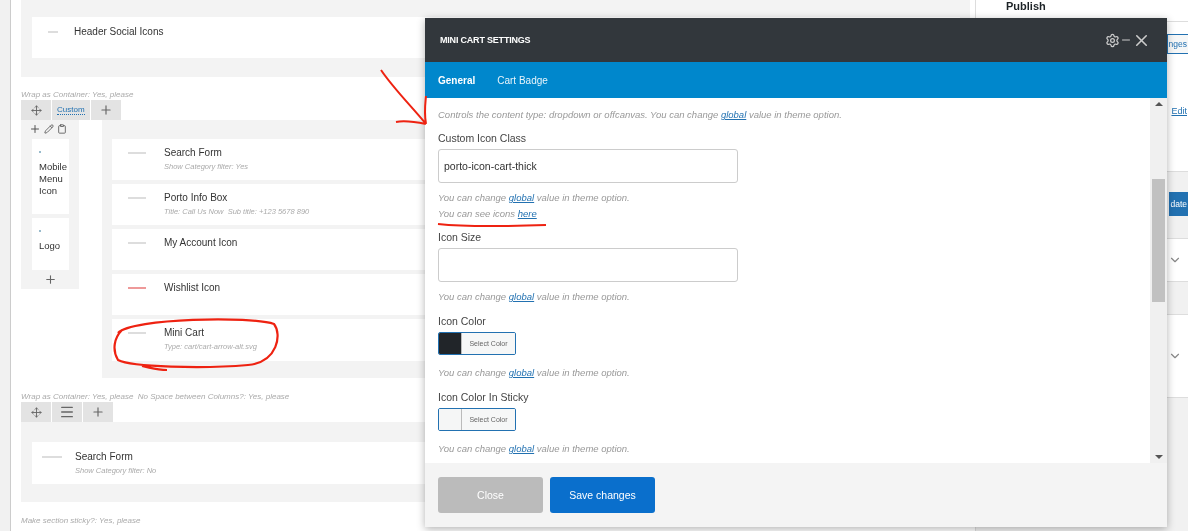  What do you see at coordinates (486, 40) in the screenshot?
I see `dialog-title: MINI CART SETTINGS` at bounding box center [486, 40].